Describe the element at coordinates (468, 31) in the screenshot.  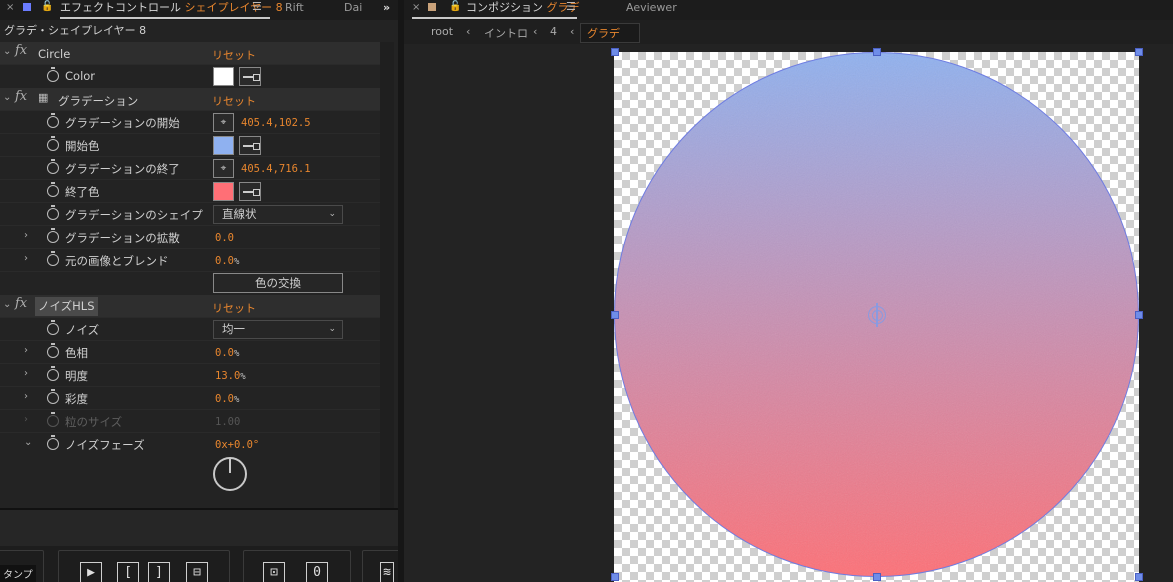
I see `chevron-left-icon: ‹` at that location.